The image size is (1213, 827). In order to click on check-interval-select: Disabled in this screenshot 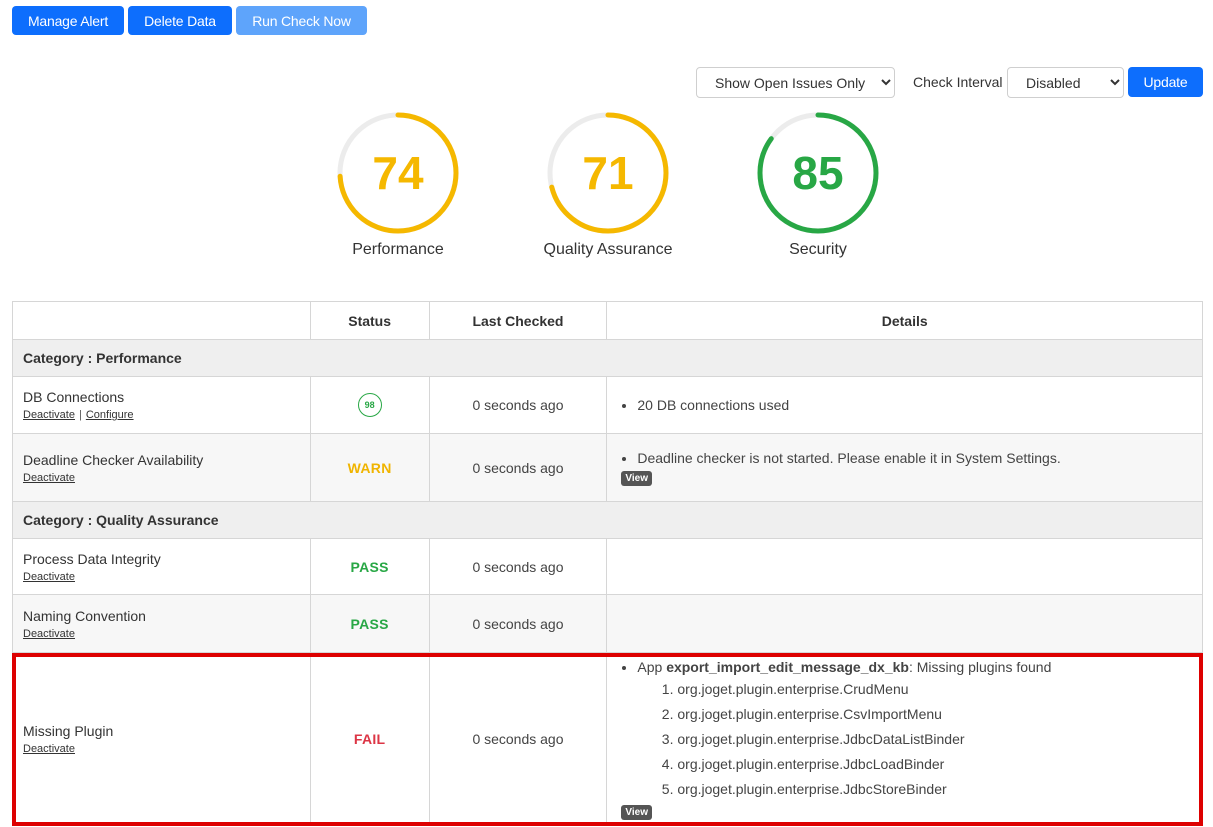, I will do `click(1065, 82)`.